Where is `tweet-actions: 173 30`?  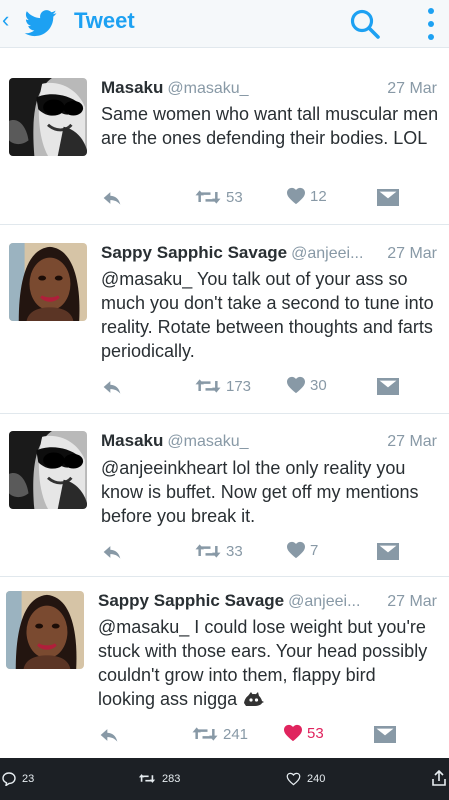 tweet-actions: 173 30 is located at coordinates (224, 387).